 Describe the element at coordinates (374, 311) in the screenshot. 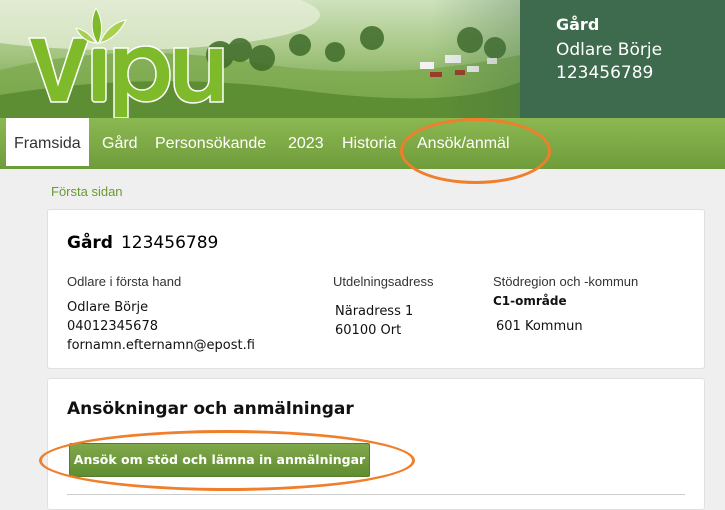

I see `address-line1: Näradress 1` at that location.